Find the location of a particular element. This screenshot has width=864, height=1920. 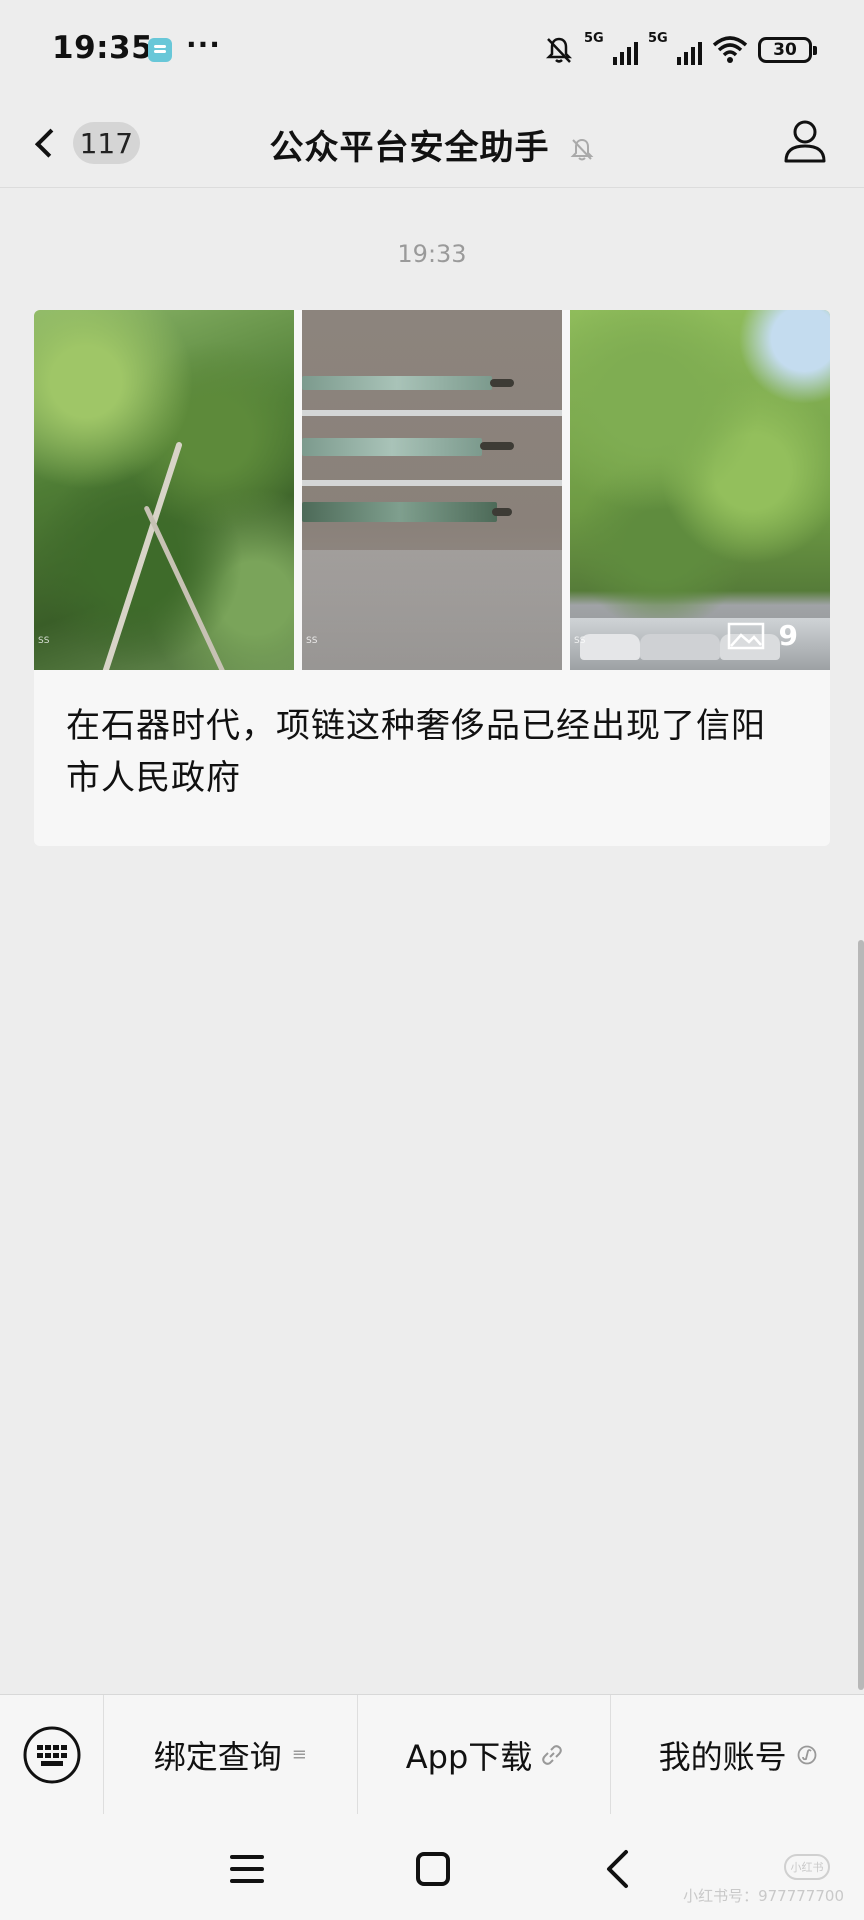

photo-trees: SS is located at coordinates (164, 490).